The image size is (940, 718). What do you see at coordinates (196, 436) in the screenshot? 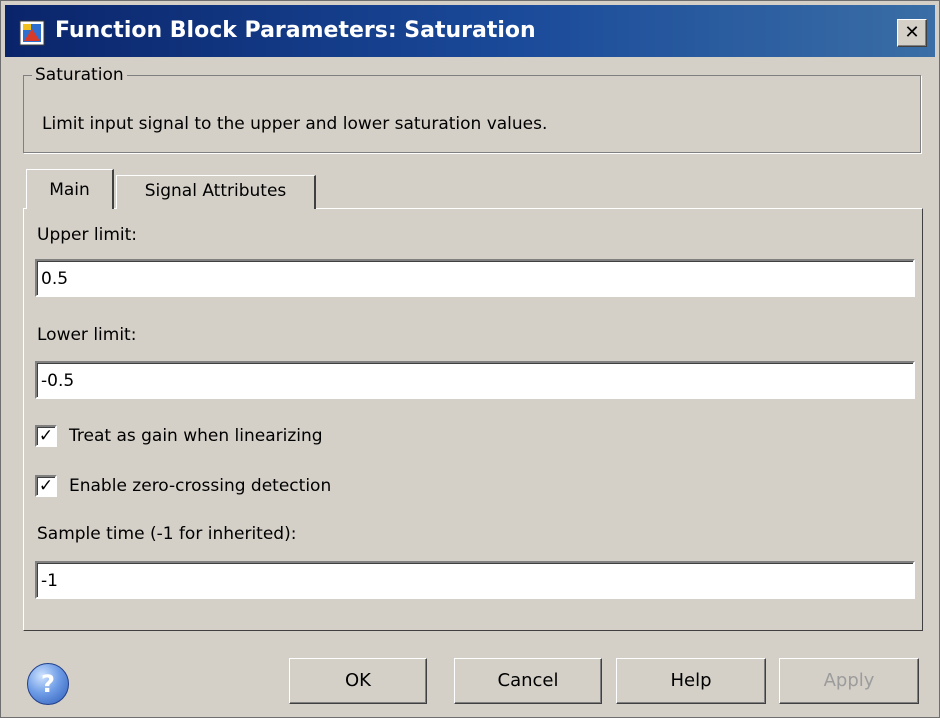
I see `treat-as-gain-label: Treat as gain when linearizing` at bounding box center [196, 436].